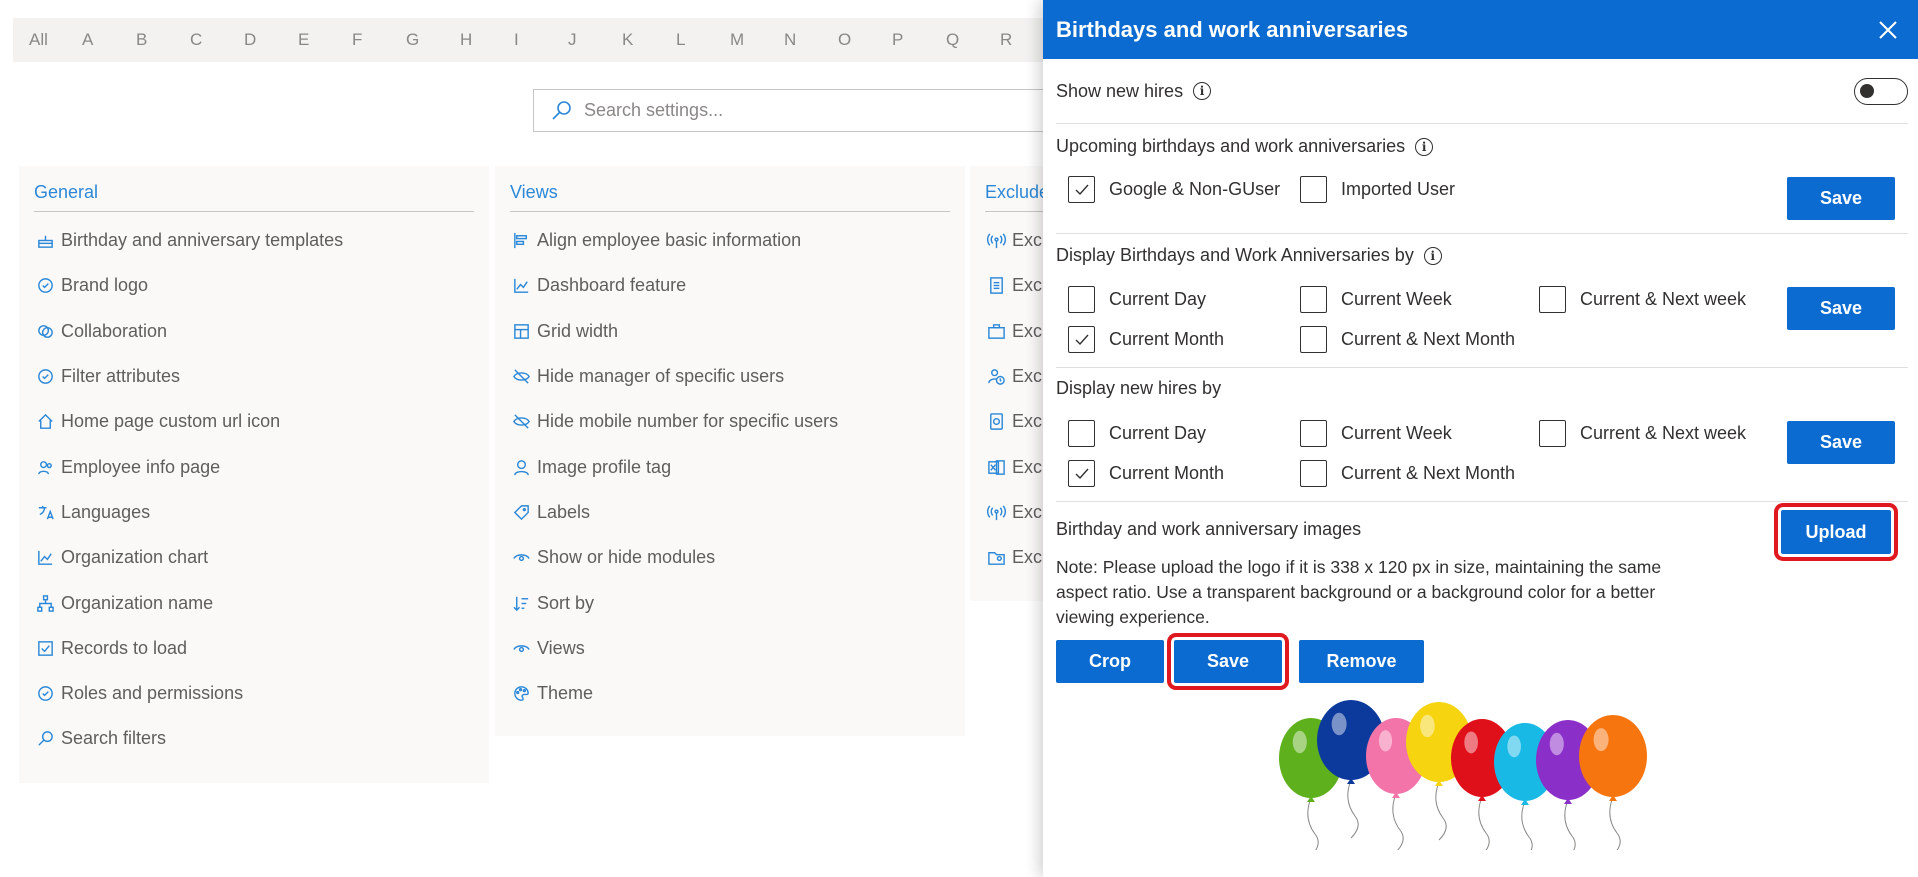 The width and height of the screenshot is (1918, 877). What do you see at coordinates (261, 285) in the screenshot?
I see `general-settings-item: Brand logo` at bounding box center [261, 285].